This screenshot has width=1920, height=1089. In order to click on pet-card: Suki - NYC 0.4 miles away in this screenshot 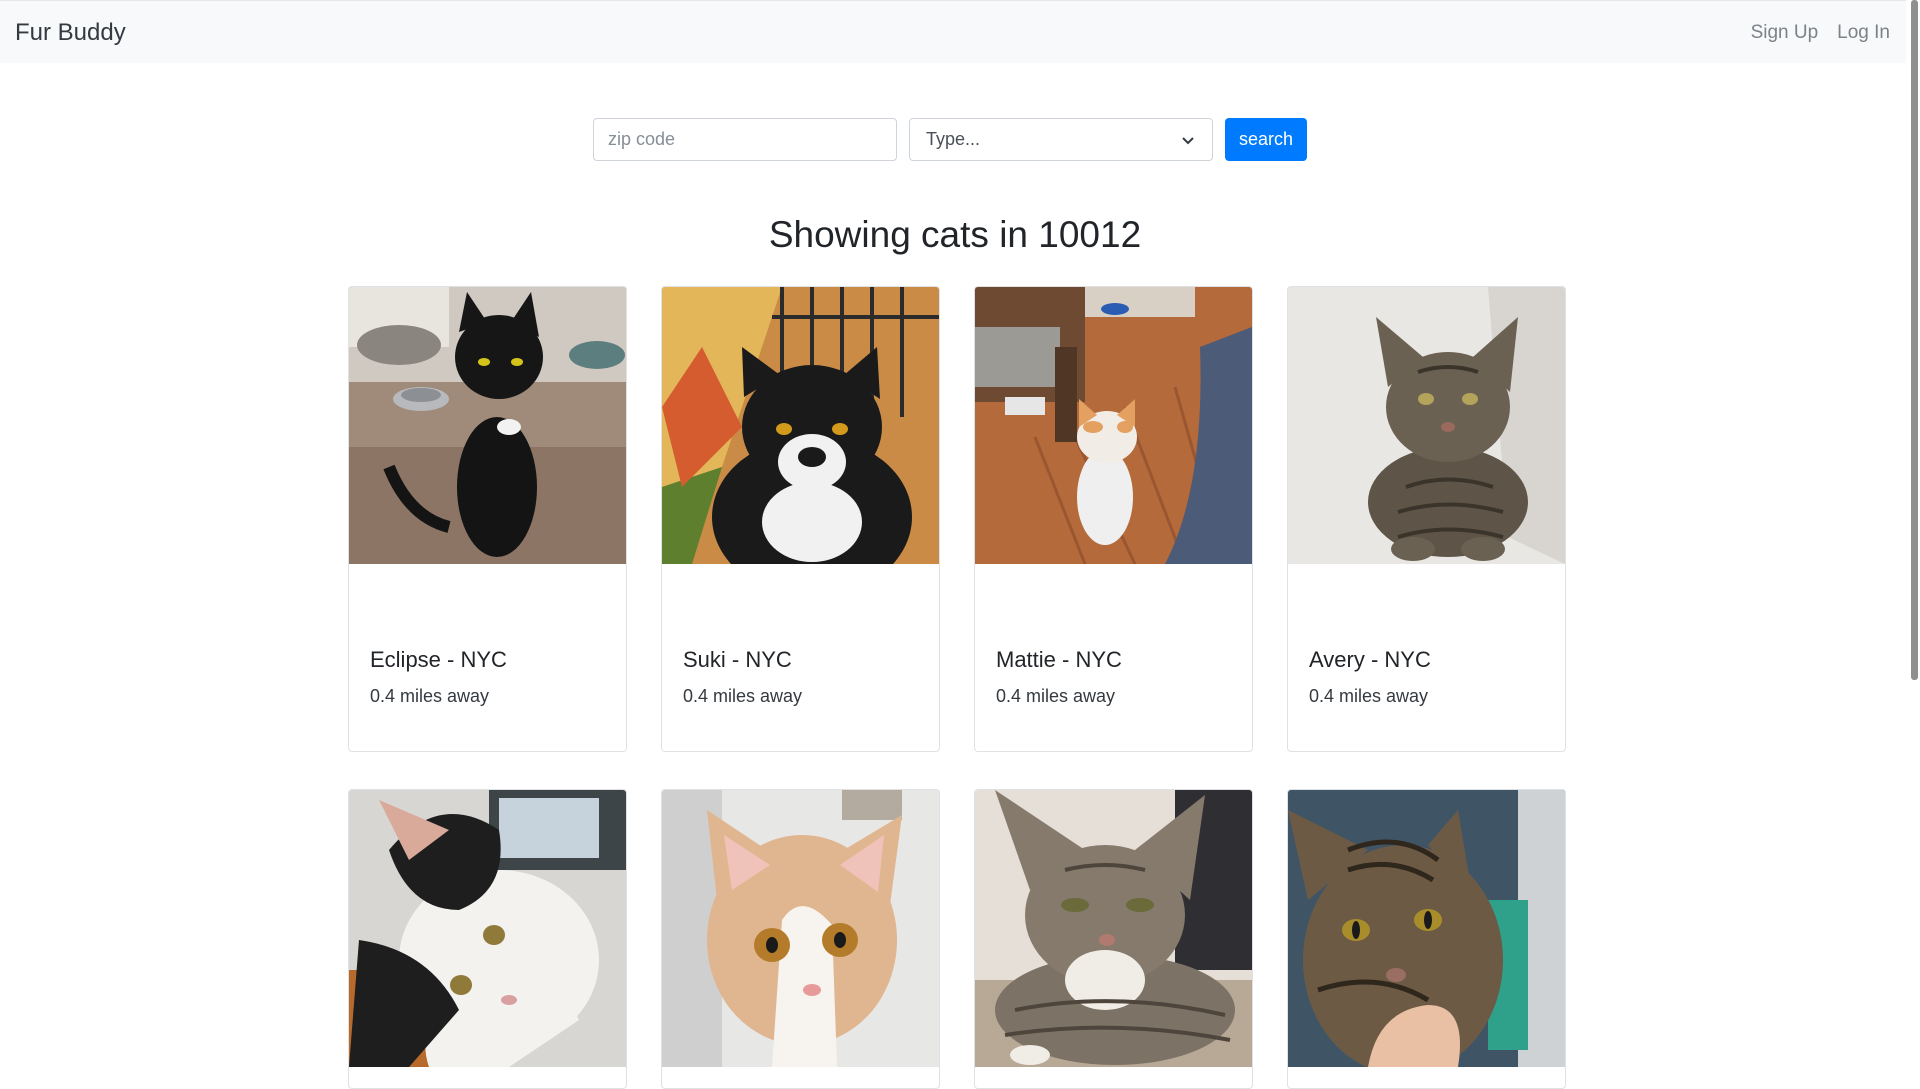, I will do `click(800, 519)`.